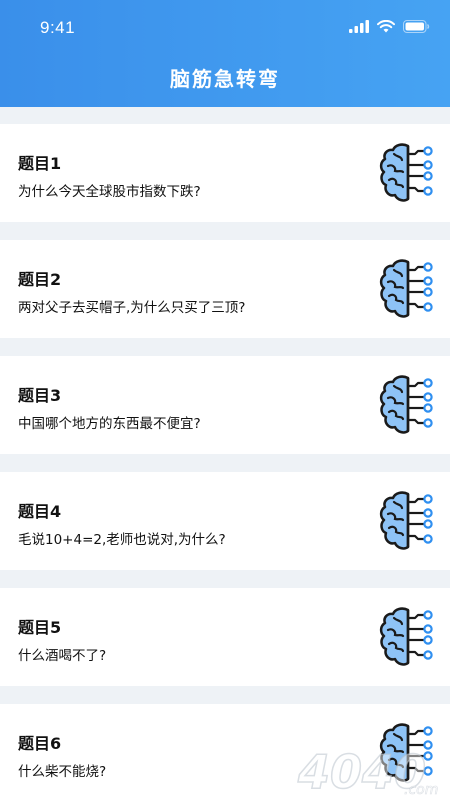 This screenshot has height=800, width=450. Describe the element at coordinates (40, 627) in the screenshot. I see `question-title: 题目5` at that location.